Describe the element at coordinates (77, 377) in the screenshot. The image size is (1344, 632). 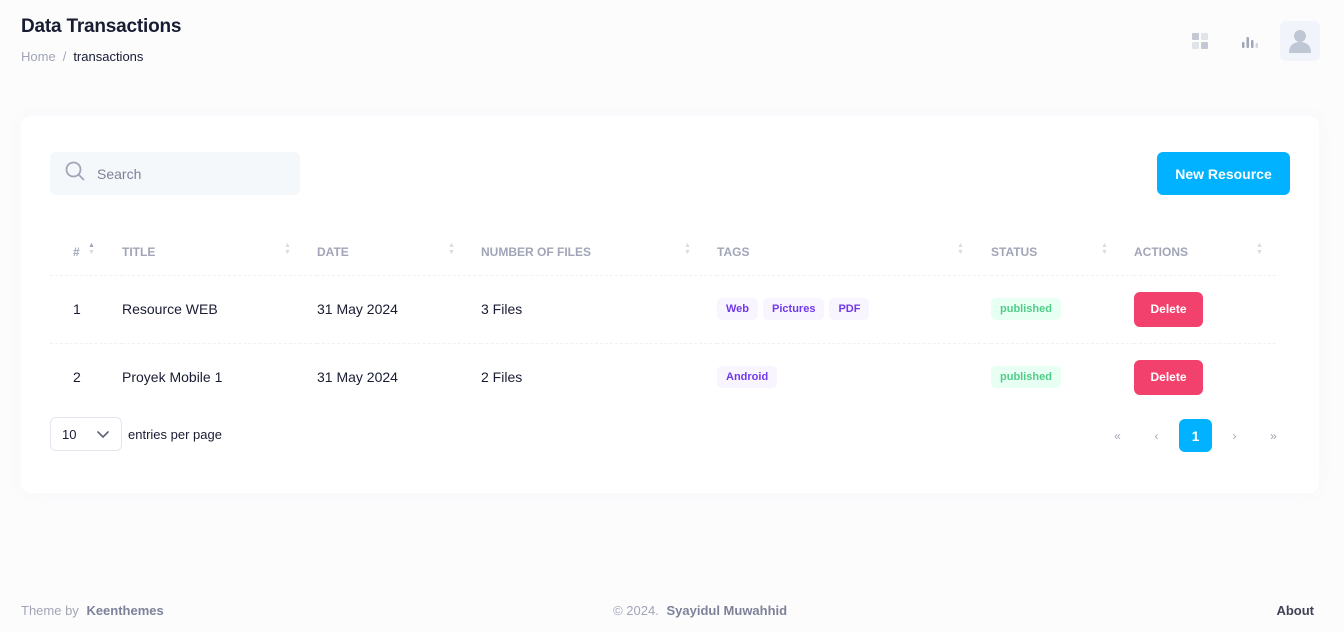
I see `row-number: 2` at that location.